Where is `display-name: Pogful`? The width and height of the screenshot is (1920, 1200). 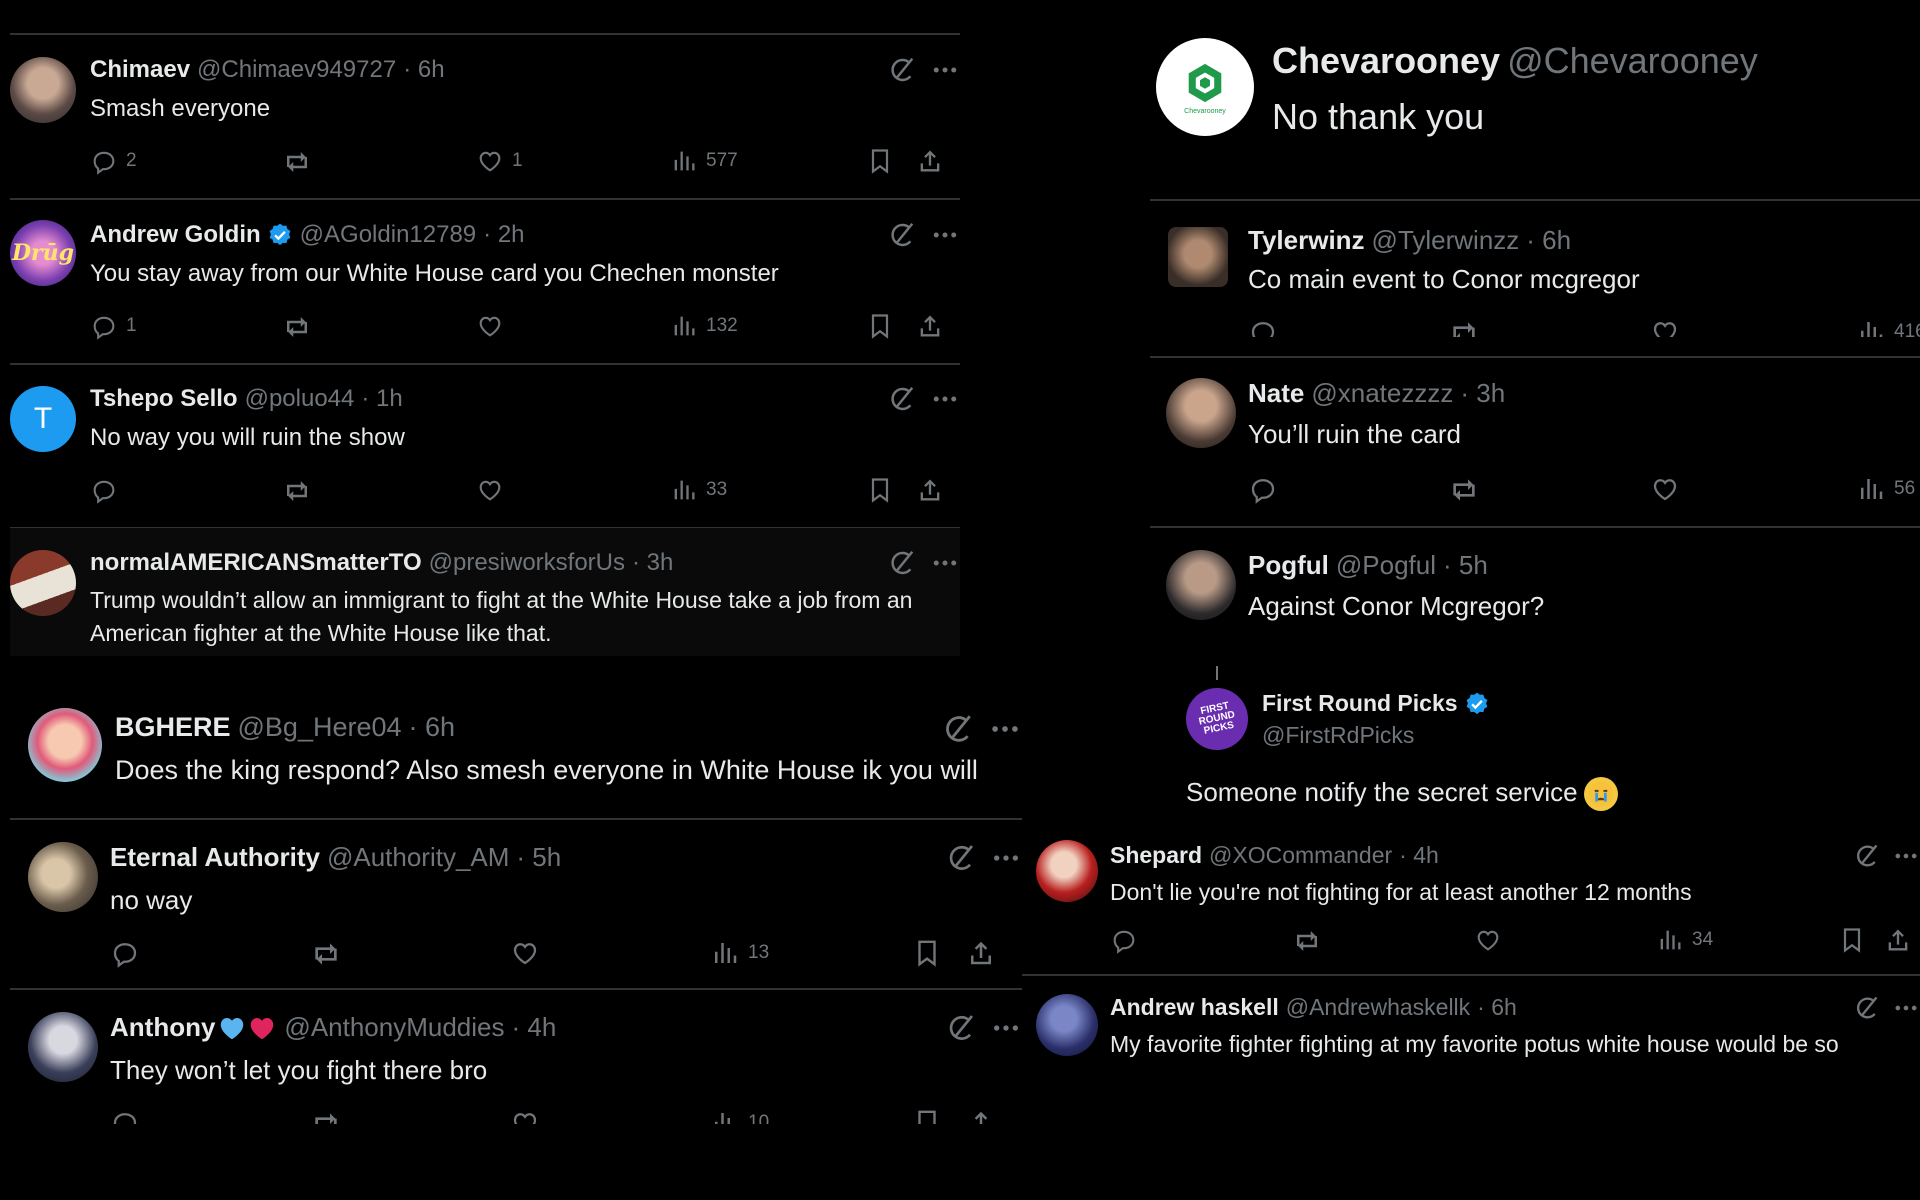 display-name: Pogful is located at coordinates (1288, 565).